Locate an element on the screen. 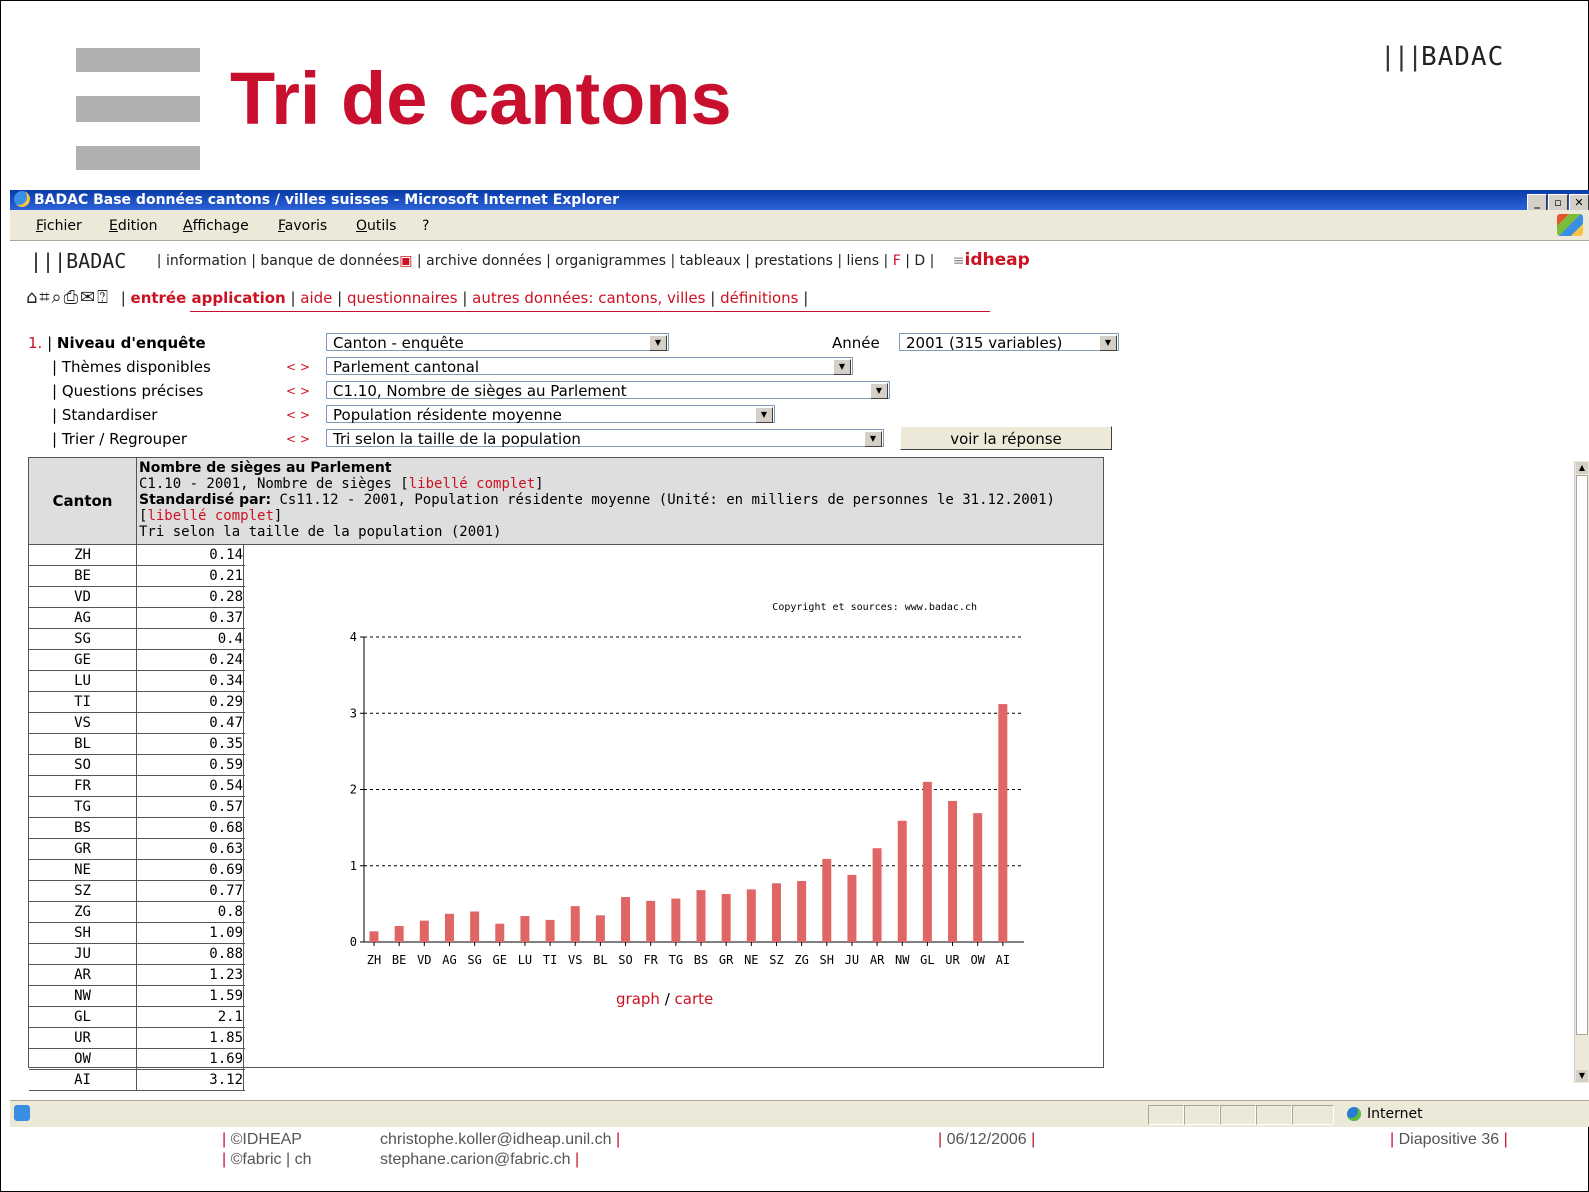 The image size is (1589, 1192). themes-select: Parlement cantonal ▼ is located at coordinates (589, 366).